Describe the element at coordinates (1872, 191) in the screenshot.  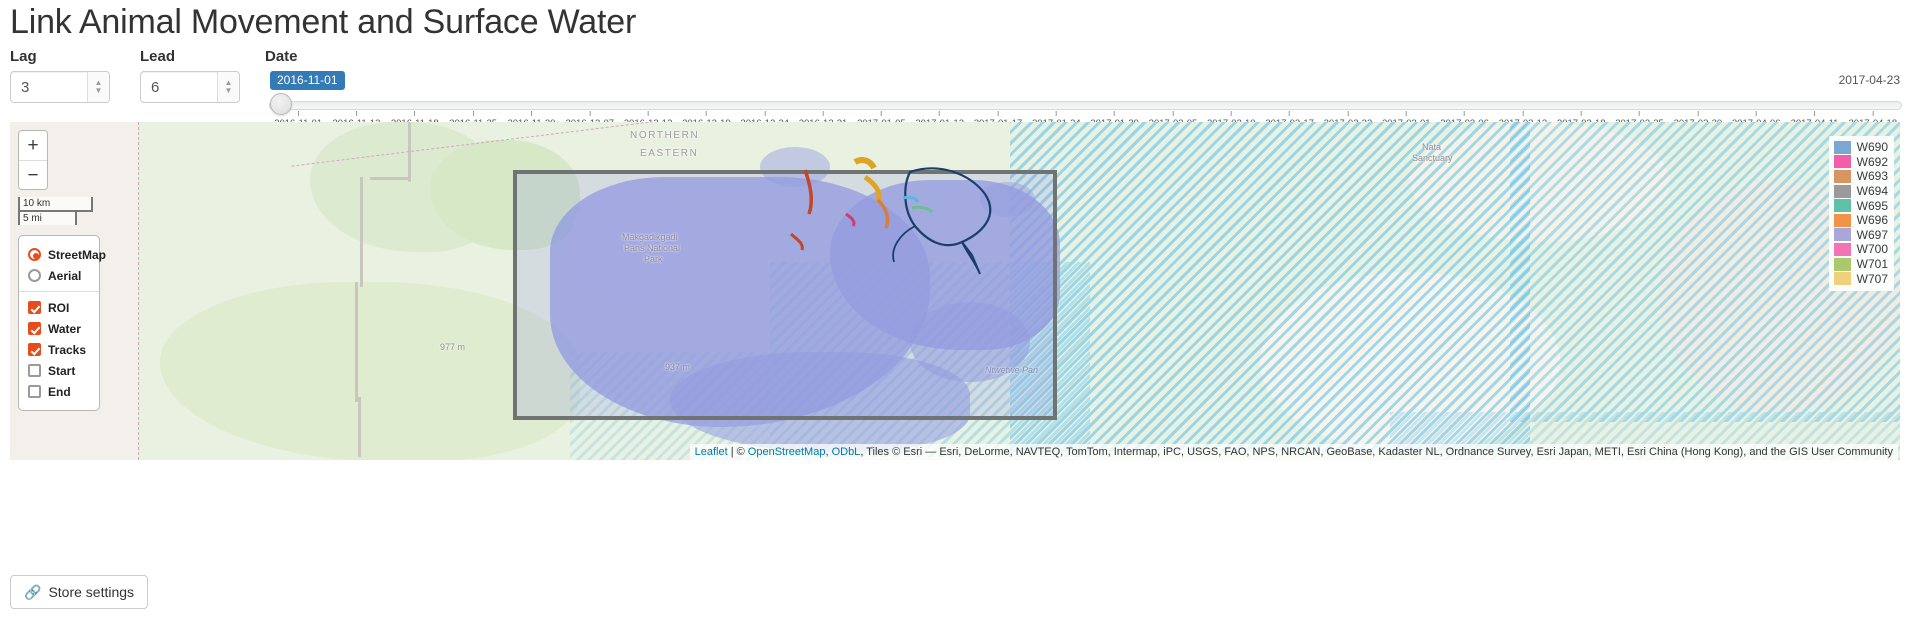
I see `legend-label: W694` at that location.